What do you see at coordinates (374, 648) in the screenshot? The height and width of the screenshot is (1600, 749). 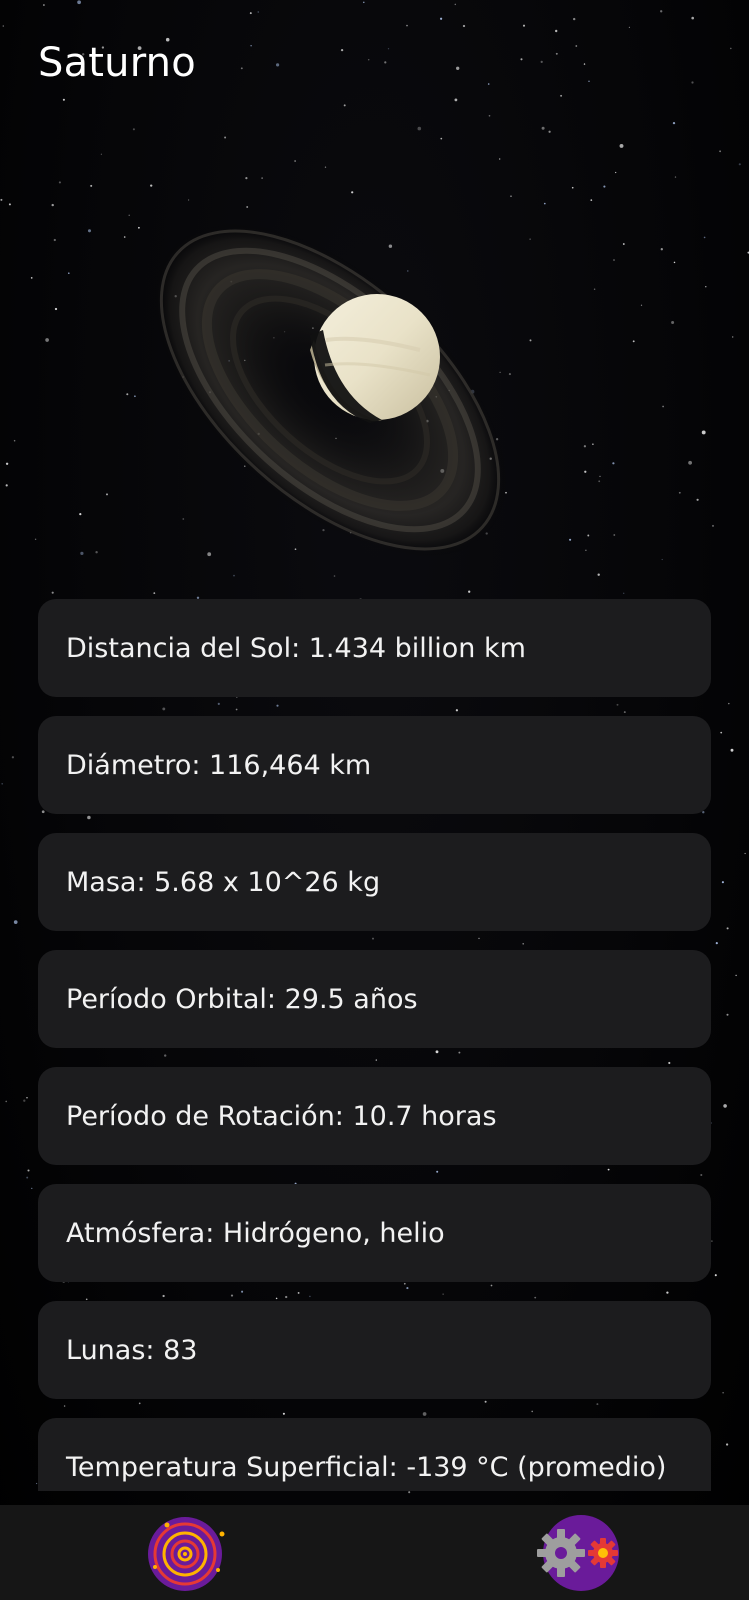 I see `info-distance: Distancia del Sol: 1.434 billion km` at bounding box center [374, 648].